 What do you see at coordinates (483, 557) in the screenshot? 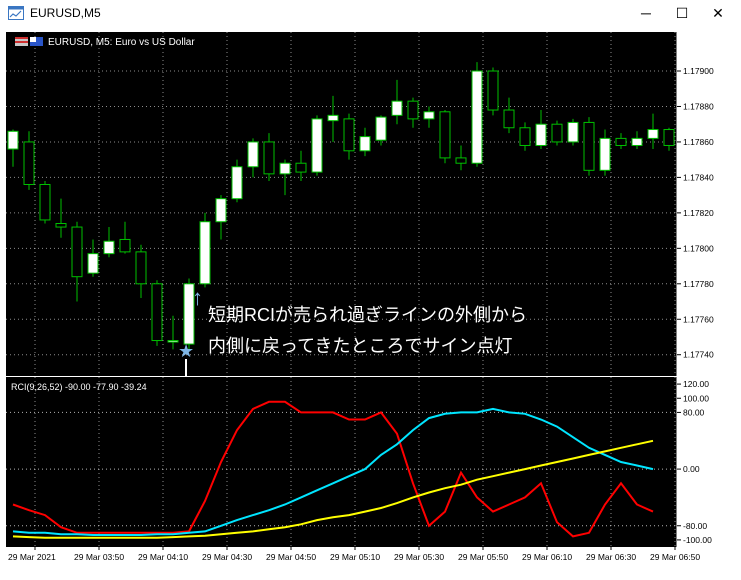
I see `time-tick-label: 29 Mar 05:50` at bounding box center [483, 557].